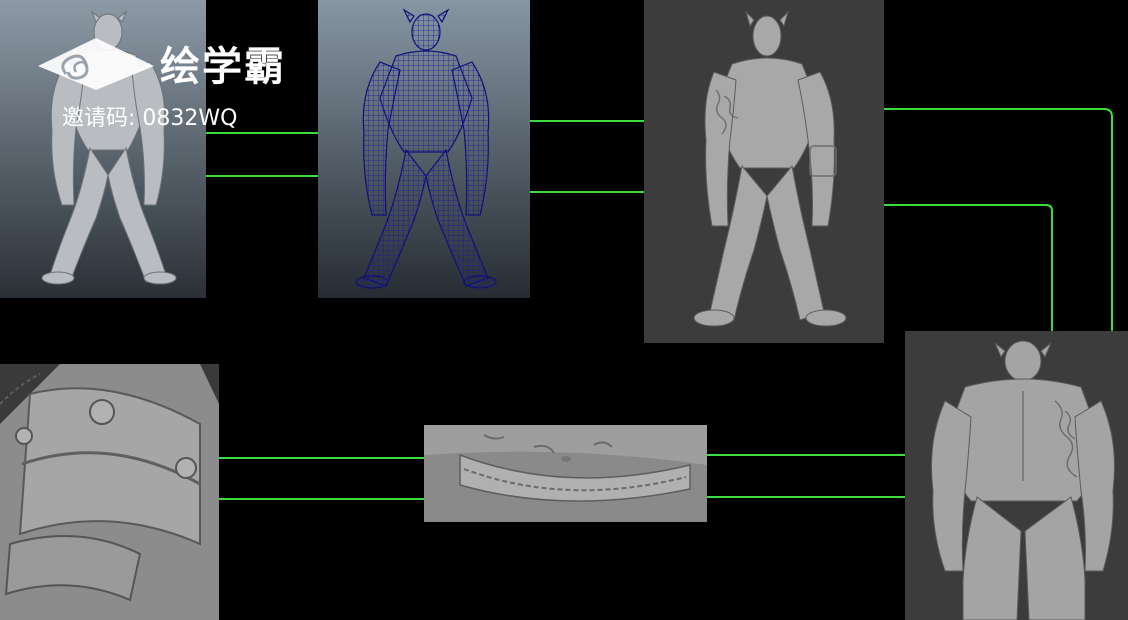 The width and height of the screenshot is (1128, 620). I want to click on figure-front-wireframe-icon, so click(426, 148).